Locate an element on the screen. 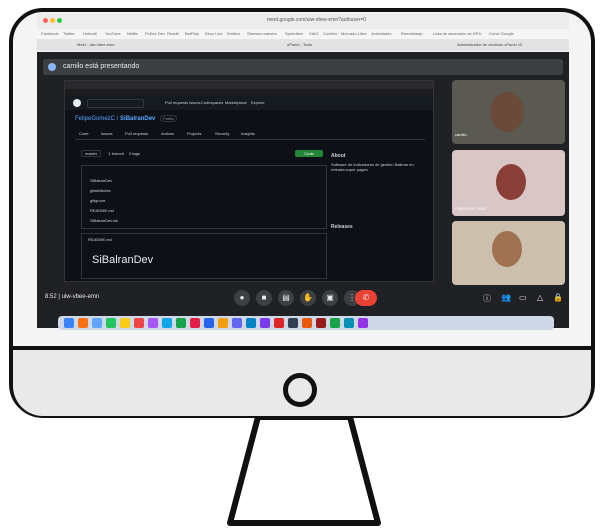 The image size is (608, 530). captions-icon: ▤ is located at coordinates (286, 298).